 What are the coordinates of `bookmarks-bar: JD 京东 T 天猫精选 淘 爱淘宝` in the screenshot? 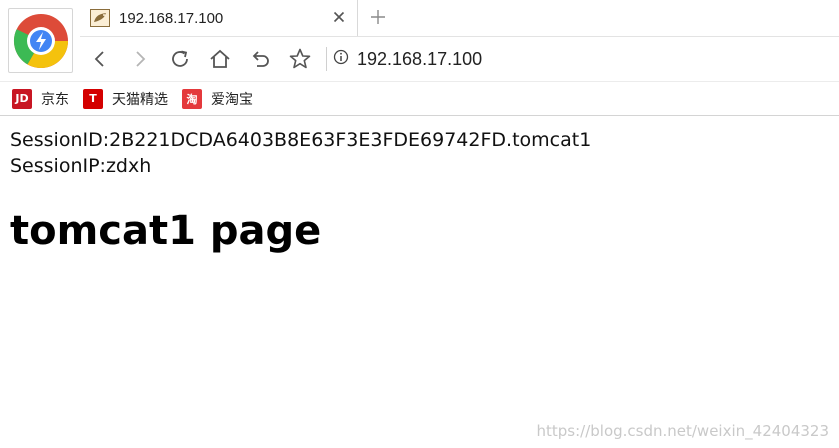 It's located at (419, 98).